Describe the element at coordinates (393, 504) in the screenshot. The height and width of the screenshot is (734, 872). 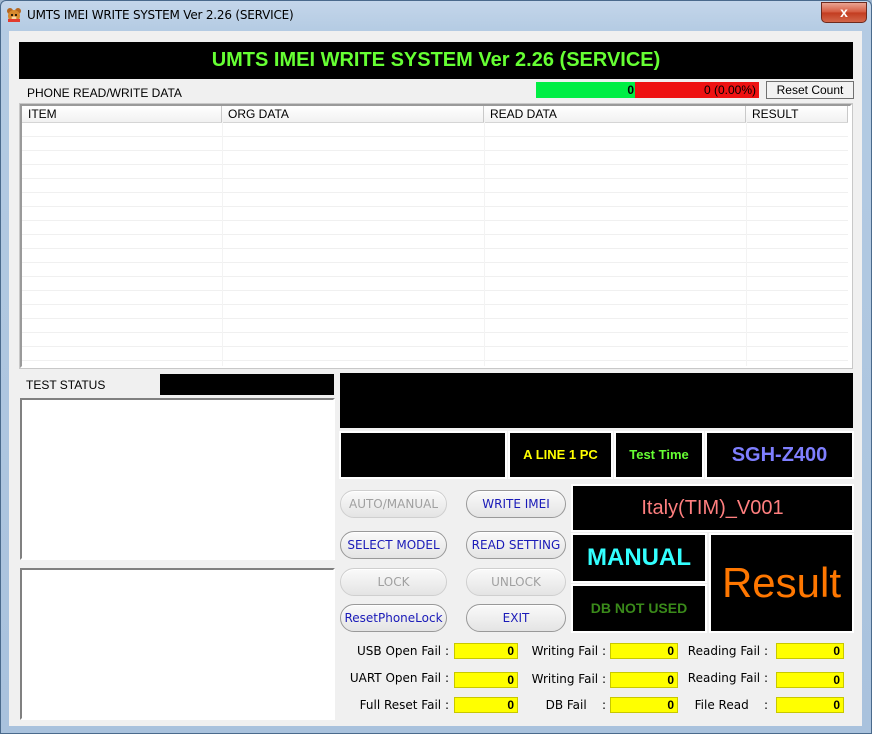
I see `auto-manual-button: AUTO/MANUAL` at that location.